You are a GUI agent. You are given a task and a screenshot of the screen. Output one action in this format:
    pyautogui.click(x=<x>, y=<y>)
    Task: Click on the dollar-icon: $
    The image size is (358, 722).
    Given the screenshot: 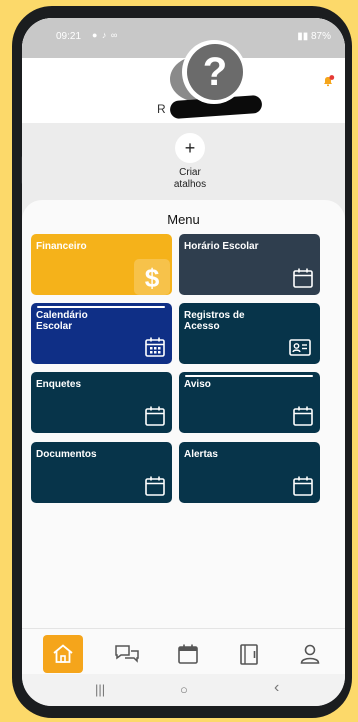 What is the action you would take?
    pyautogui.click(x=152, y=277)
    